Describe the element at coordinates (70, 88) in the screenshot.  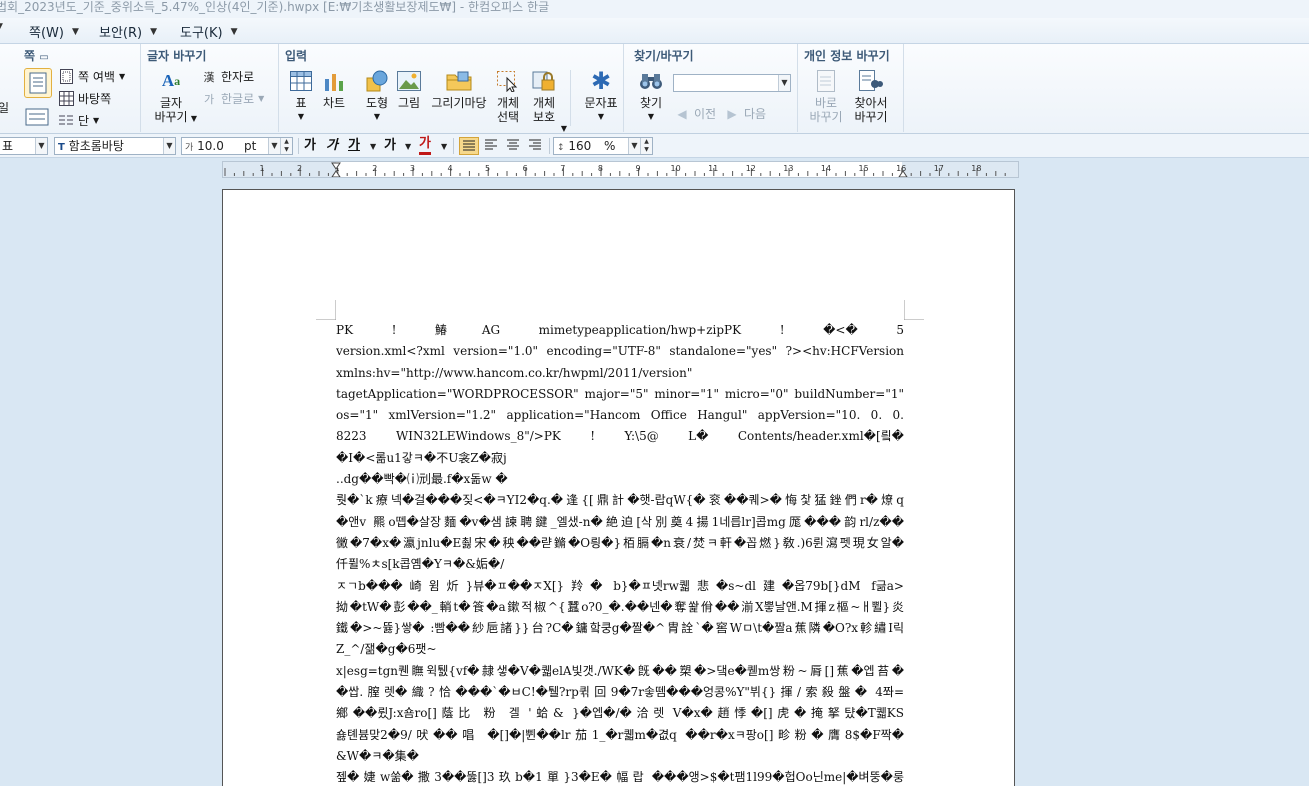
I see `group-page: 쪽 ▭ 일 쪽 여백 ▼ 바탕쪽 단 ▼` at that location.